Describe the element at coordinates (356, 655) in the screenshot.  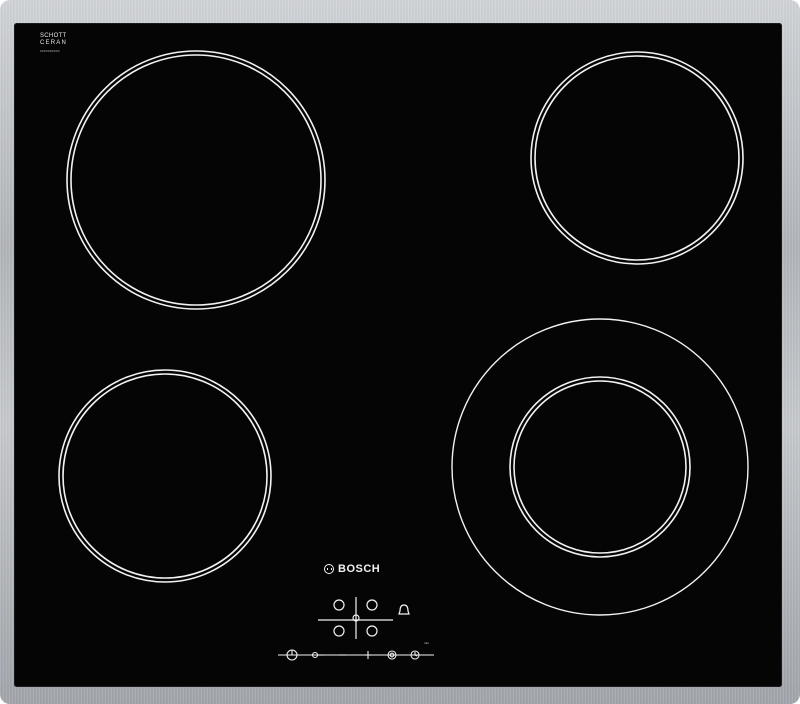
I see `touch-control-bar` at that location.